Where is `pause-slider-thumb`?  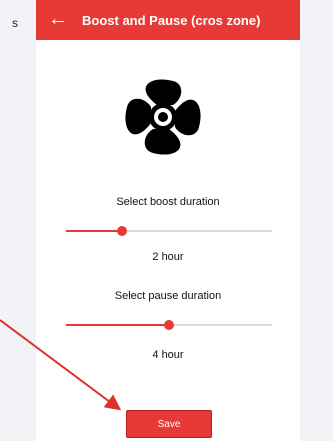 pause-slider-thumb is located at coordinates (169, 325).